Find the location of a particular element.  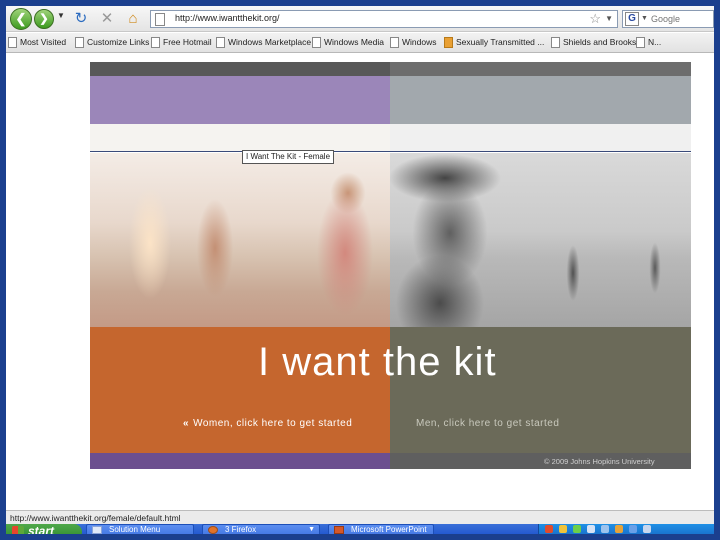

back-button: ❮ is located at coordinates (21, 19).